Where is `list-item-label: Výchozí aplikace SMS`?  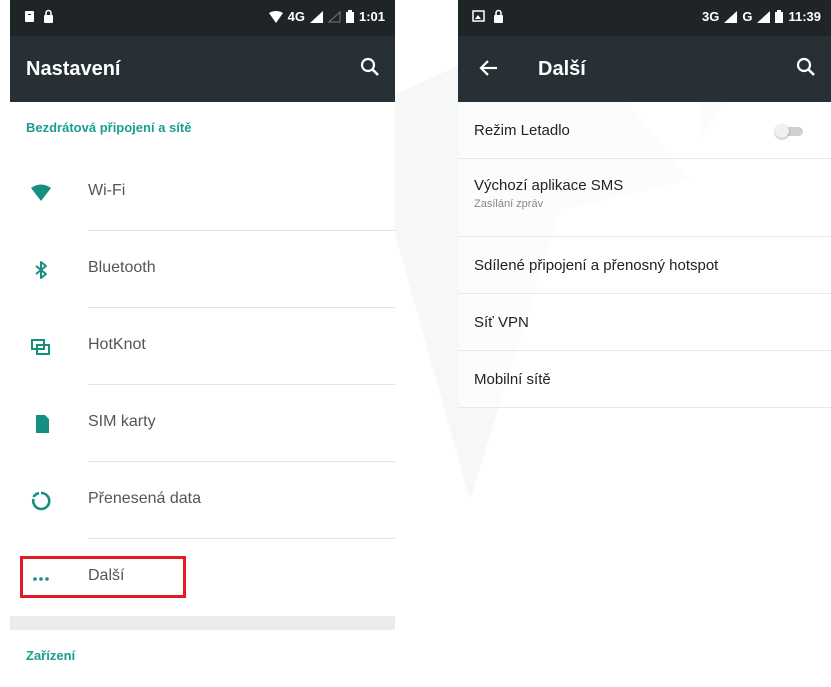
list-item-label: Výchozí aplikace SMS is located at coordinates (549, 185).